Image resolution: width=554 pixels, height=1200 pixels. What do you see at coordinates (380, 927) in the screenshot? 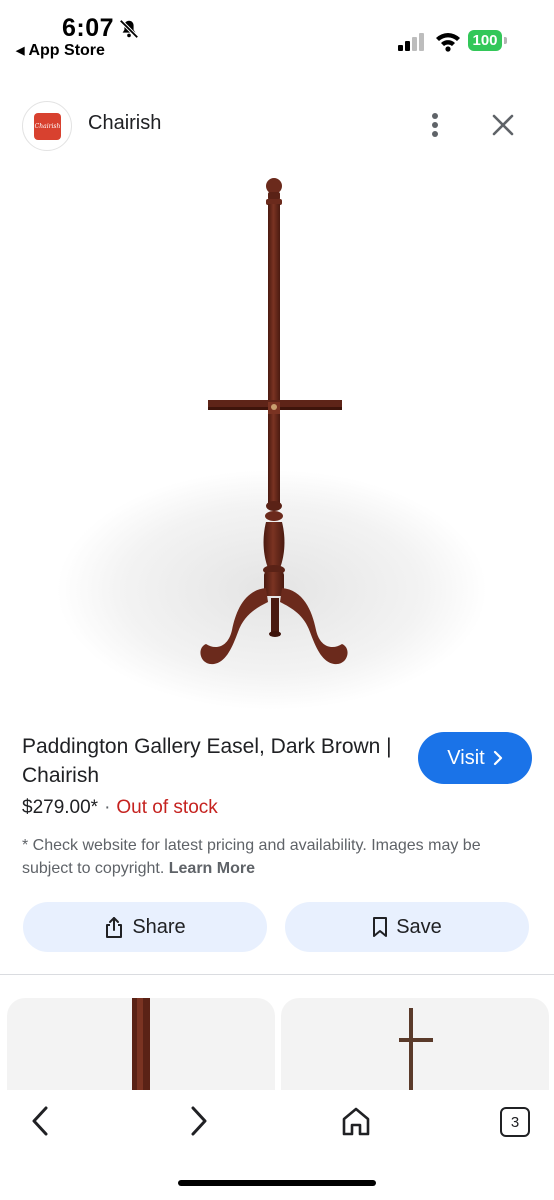
I see `bookmark-icon` at bounding box center [380, 927].